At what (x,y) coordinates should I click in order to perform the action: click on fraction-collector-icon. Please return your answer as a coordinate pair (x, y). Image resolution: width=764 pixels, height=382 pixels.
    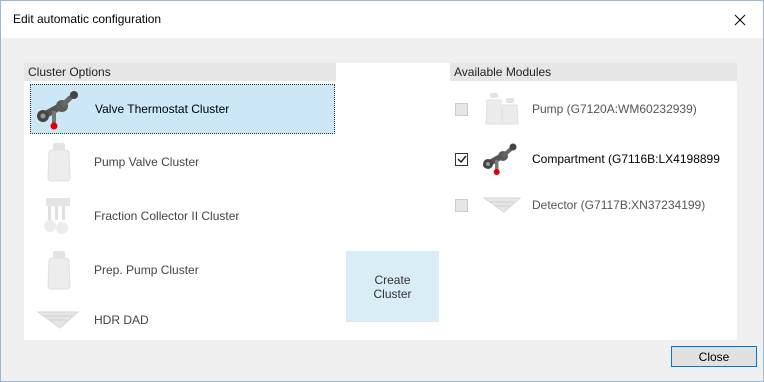
    Looking at the image, I should click on (57, 216).